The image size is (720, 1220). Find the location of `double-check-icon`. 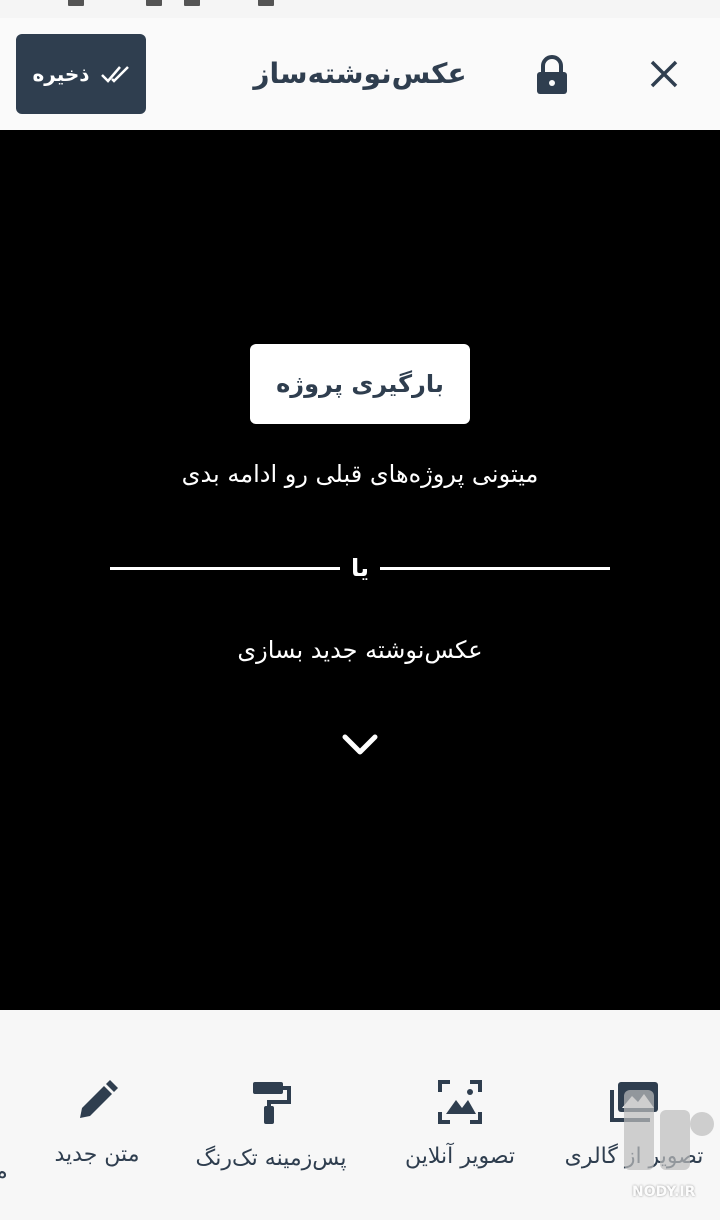

double-check-icon is located at coordinates (114, 74).